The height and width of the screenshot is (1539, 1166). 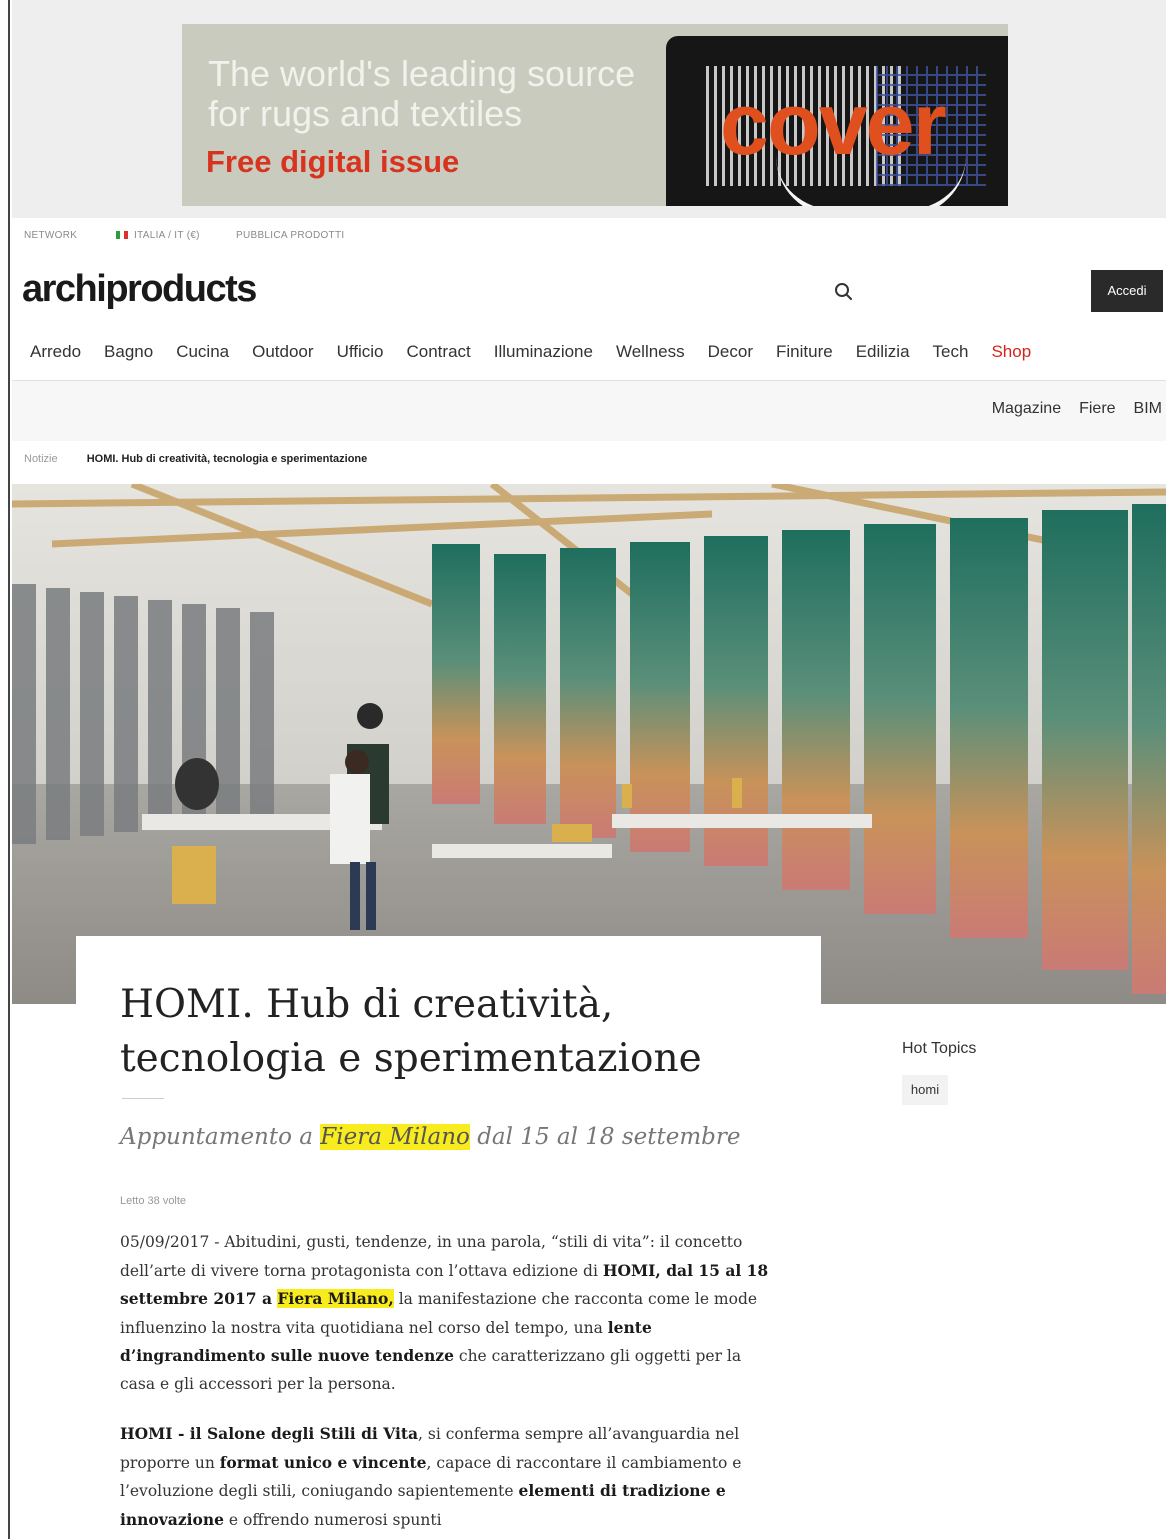 What do you see at coordinates (367, 1004) in the screenshot?
I see `article-title-line1: HOMI. Hub di creatività,` at bounding box center [367, 1004].